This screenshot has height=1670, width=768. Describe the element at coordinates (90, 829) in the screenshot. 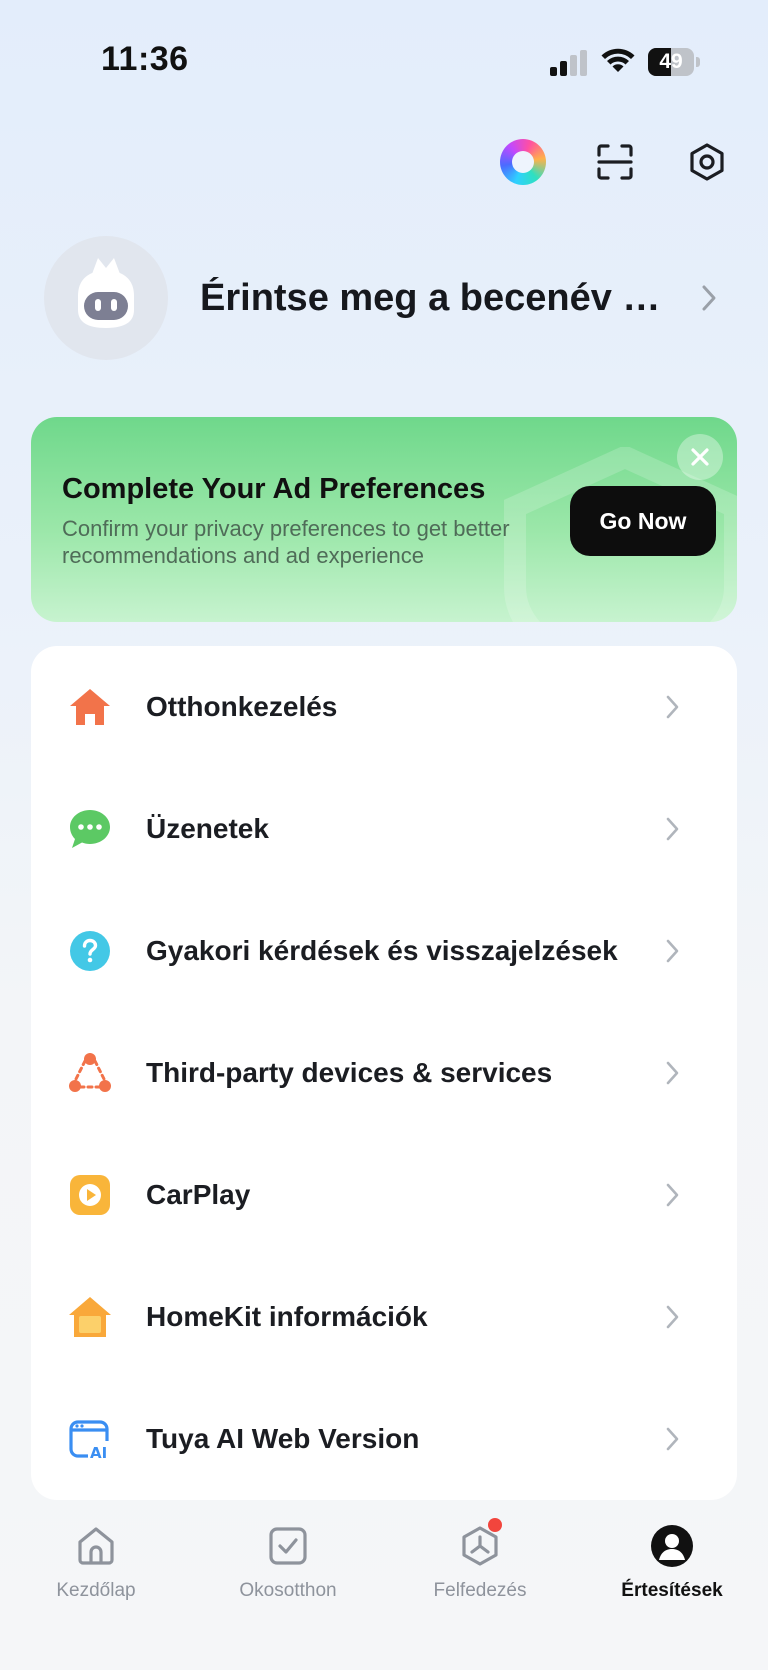

I see `chat-bubble-icon` at that location.